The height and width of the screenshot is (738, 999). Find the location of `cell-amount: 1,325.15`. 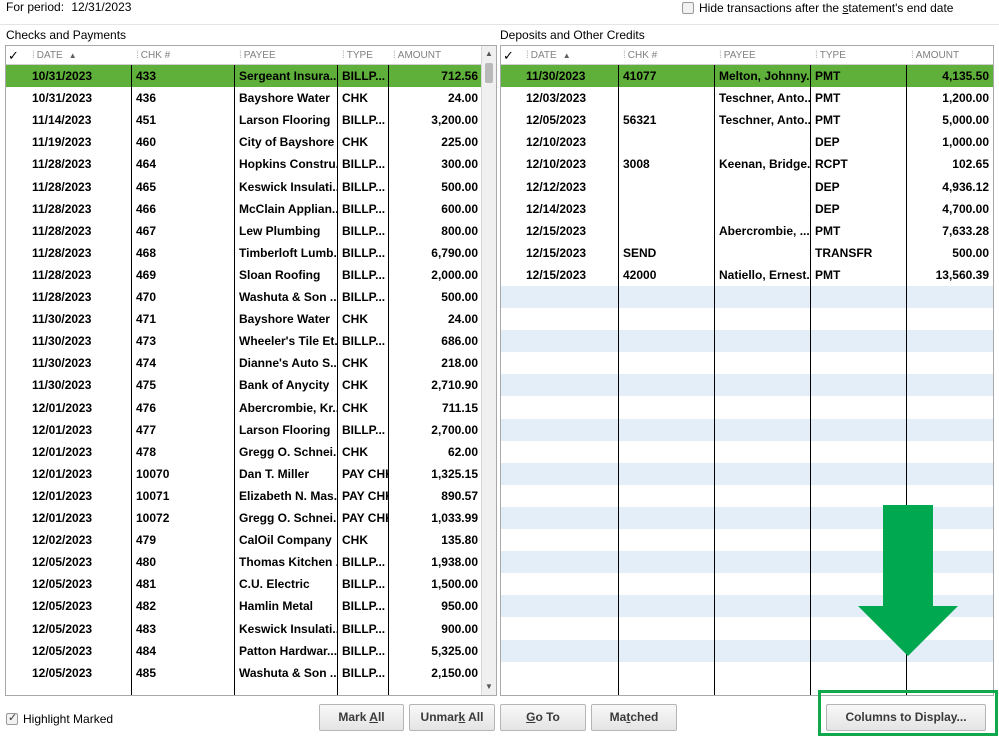

cell-amount: 1,325.15 is located at coordinates (454, 473).